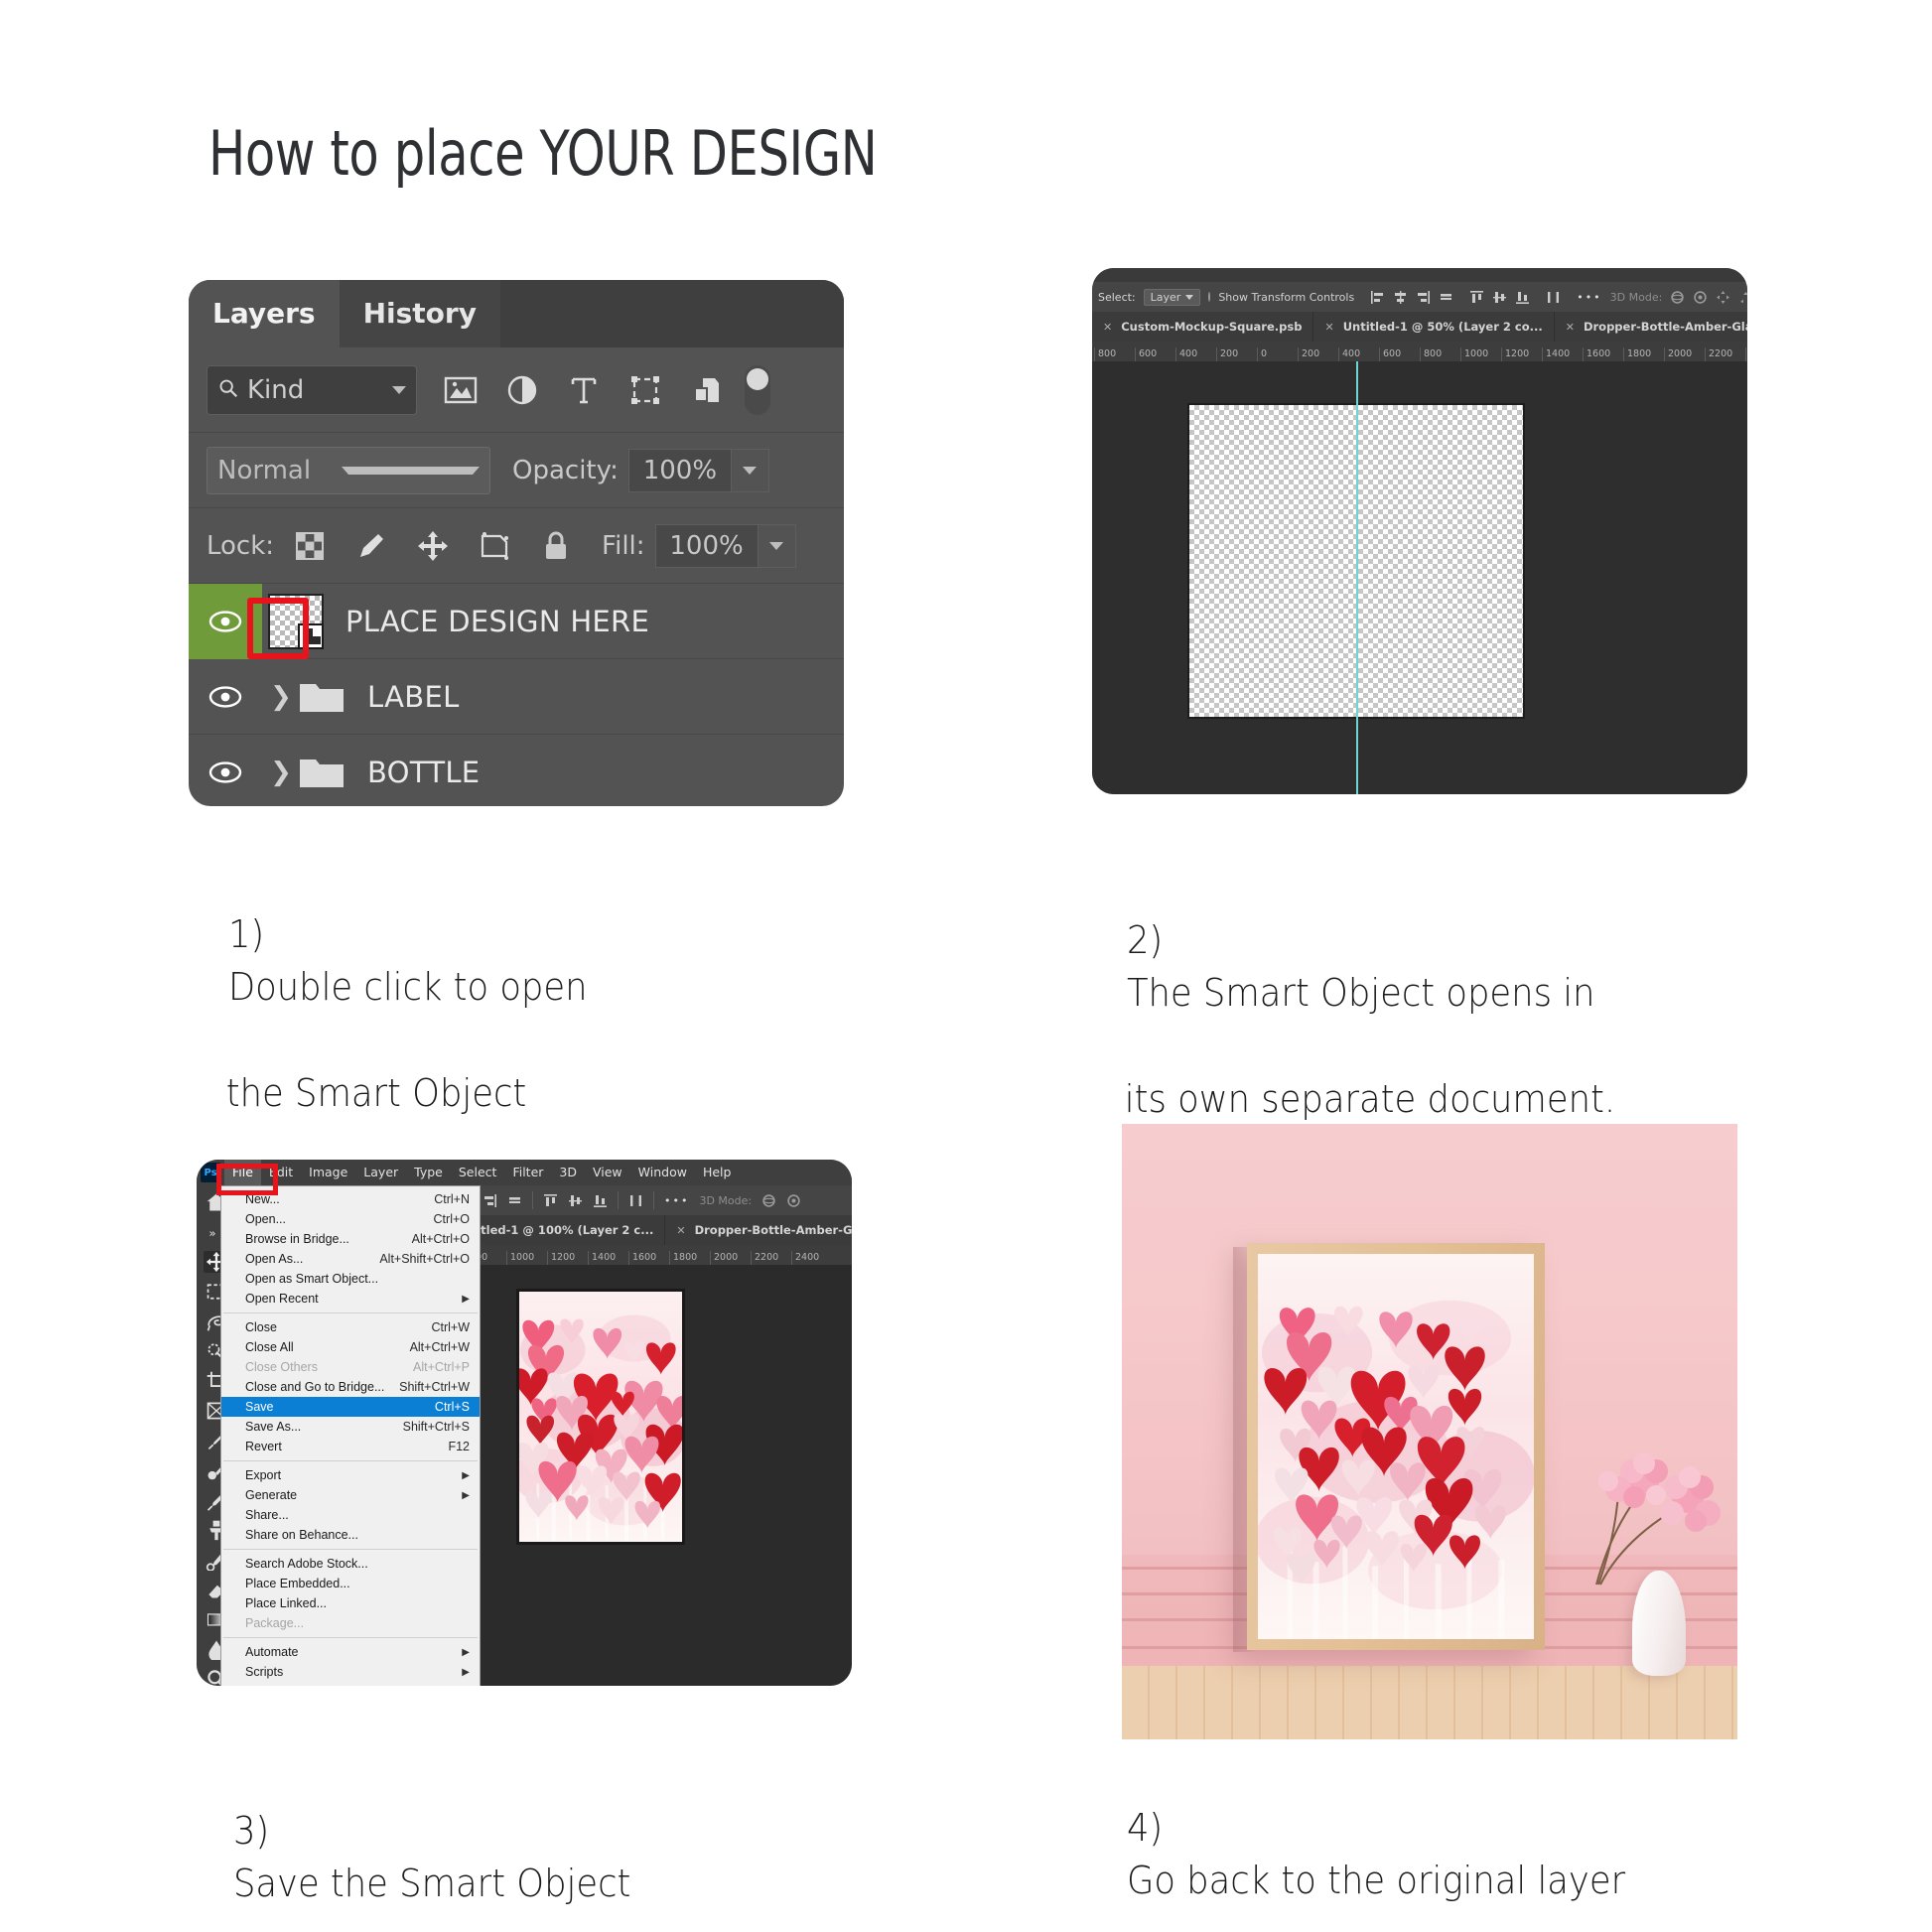 The image size is (1932, 1932). Describe the element at coordinates (516, 697) in the screenshot. I see `table-row: ❯ LABEL` at that location.